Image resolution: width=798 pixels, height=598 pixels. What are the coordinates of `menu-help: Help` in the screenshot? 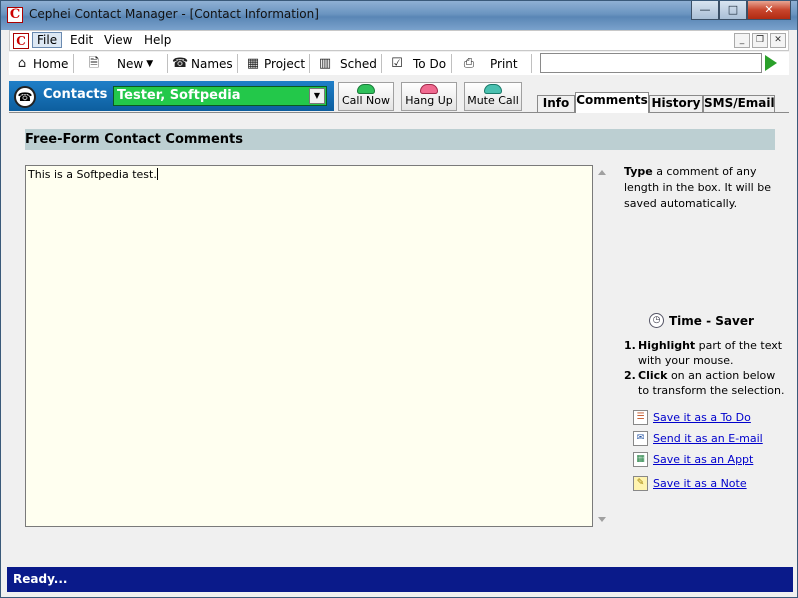 It's located at (157, 40).